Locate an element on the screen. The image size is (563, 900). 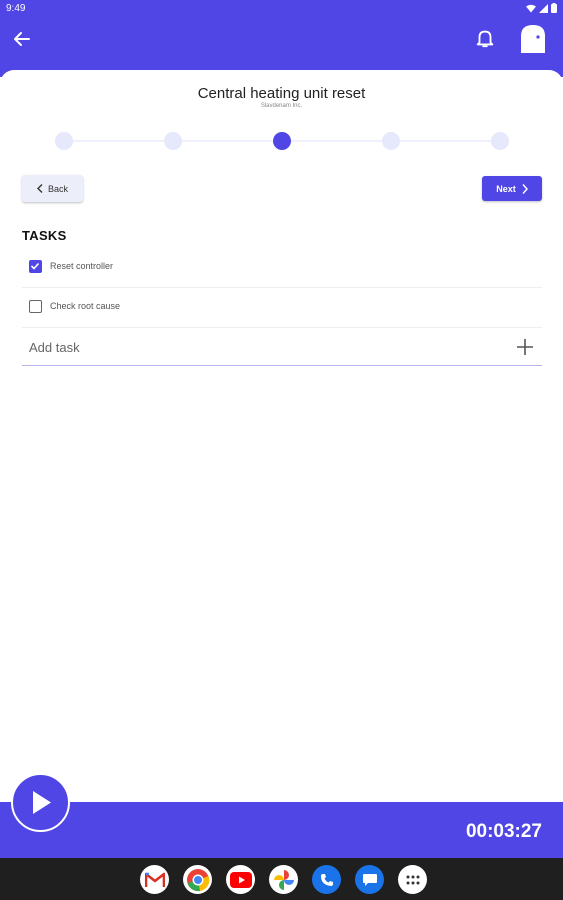
status-icons is located at coordinates (541, 8).